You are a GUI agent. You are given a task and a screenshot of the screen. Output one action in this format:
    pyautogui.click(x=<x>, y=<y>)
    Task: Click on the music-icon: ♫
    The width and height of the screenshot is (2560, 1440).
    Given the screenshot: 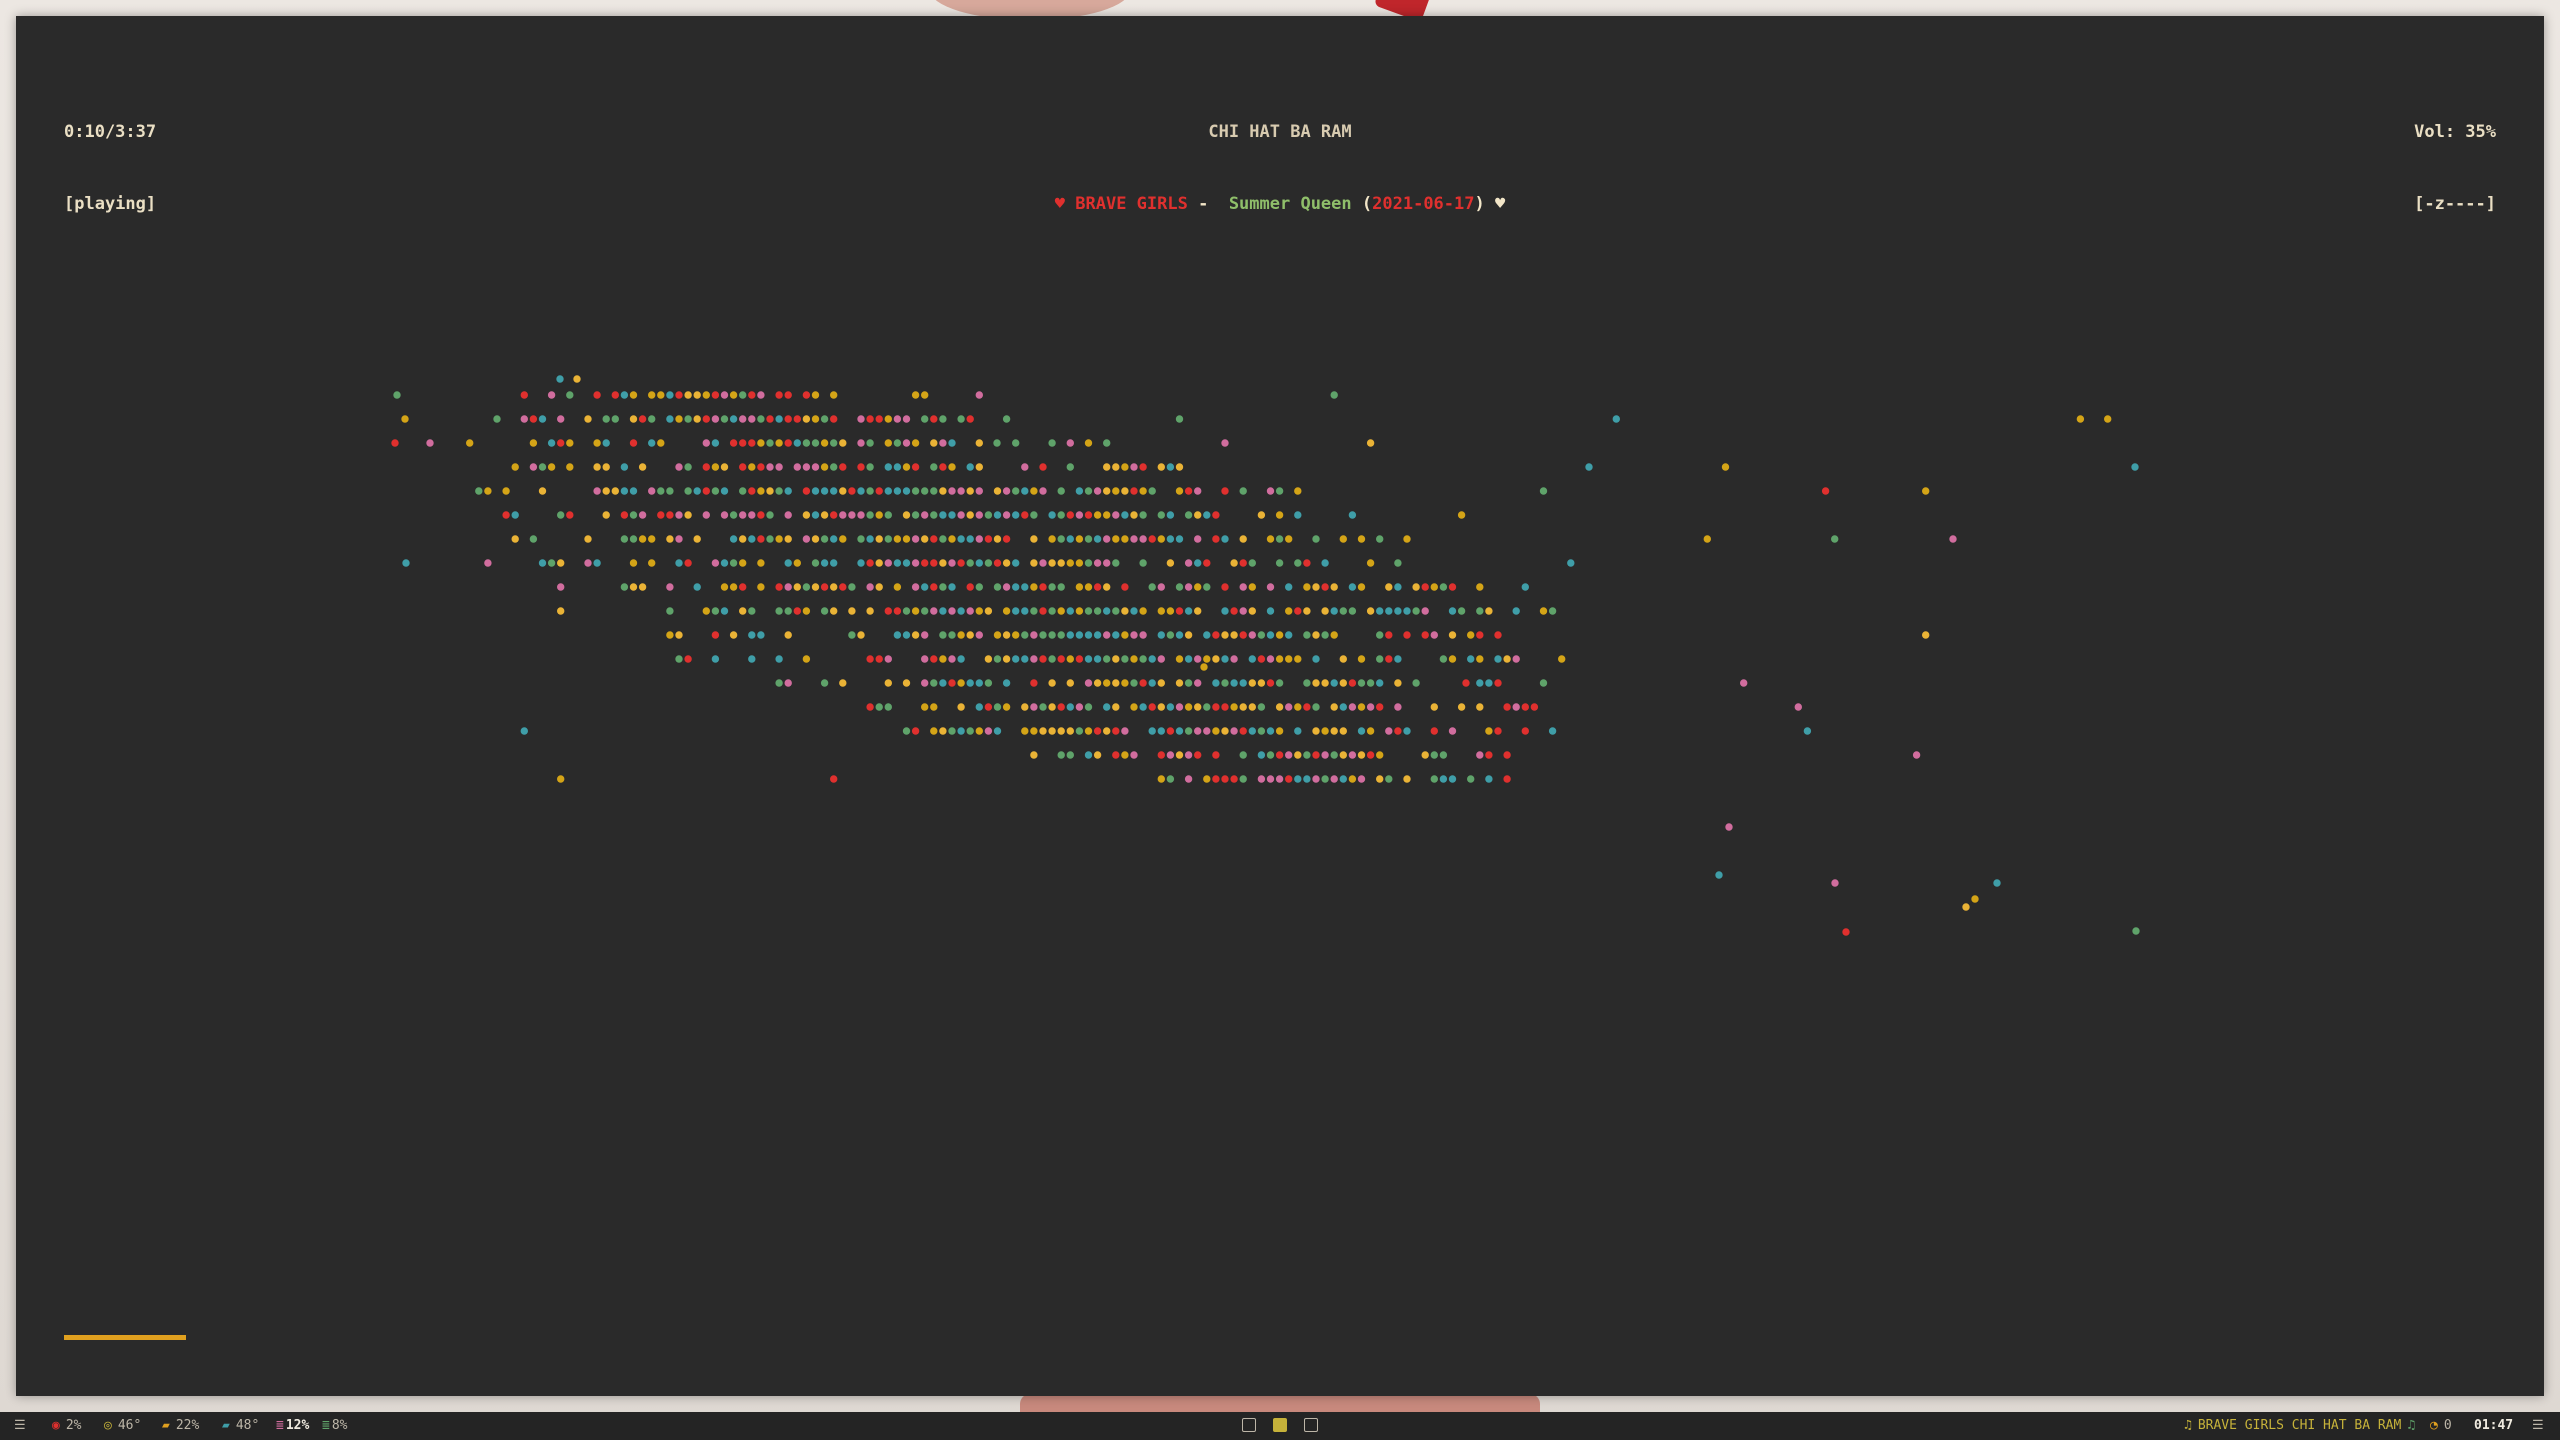 What is the action you would take?
    pyautogui.click(x=2188, y=1425)
    